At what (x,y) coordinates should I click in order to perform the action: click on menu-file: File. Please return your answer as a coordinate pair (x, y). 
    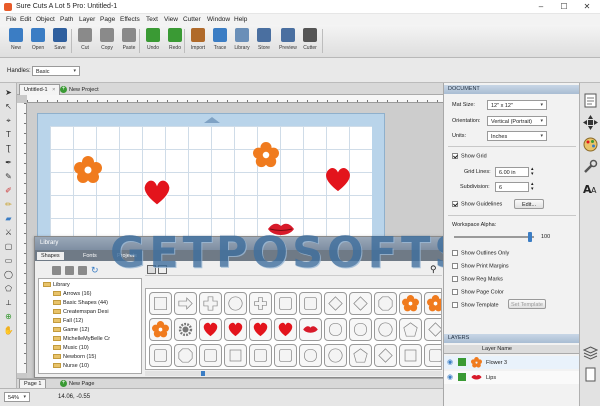
    Looking at the image, I should click on (11, 19).